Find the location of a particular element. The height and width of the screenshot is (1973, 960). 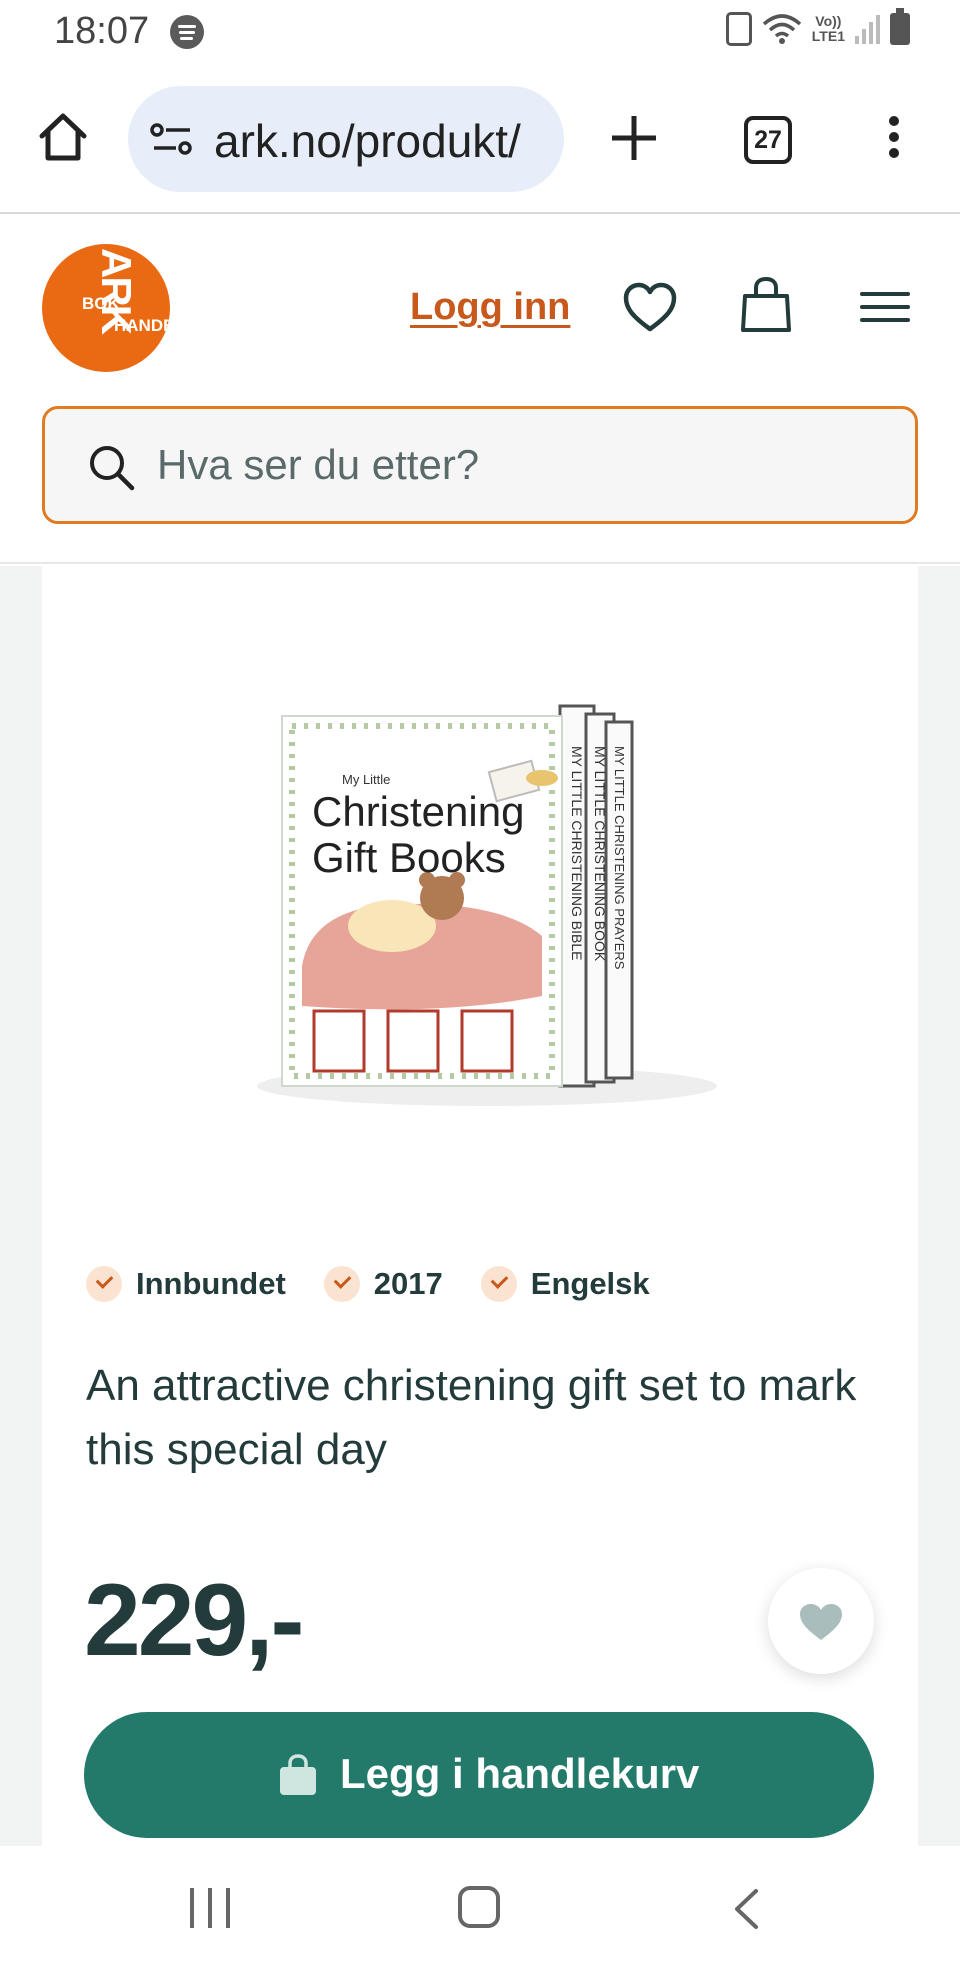

meta-language: Engelsk is located at coordinates (565, 1284).